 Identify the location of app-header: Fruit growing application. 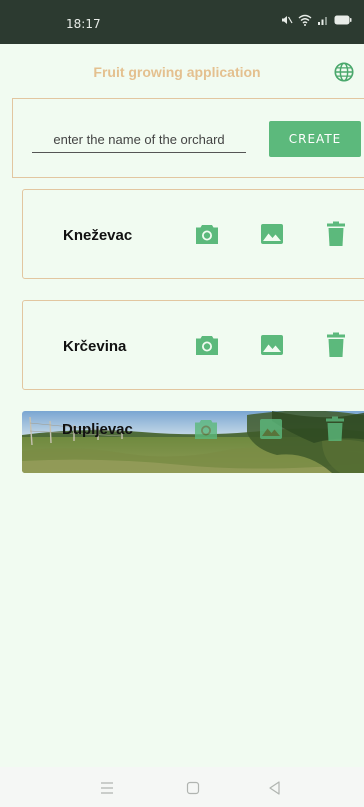
(182, 71).